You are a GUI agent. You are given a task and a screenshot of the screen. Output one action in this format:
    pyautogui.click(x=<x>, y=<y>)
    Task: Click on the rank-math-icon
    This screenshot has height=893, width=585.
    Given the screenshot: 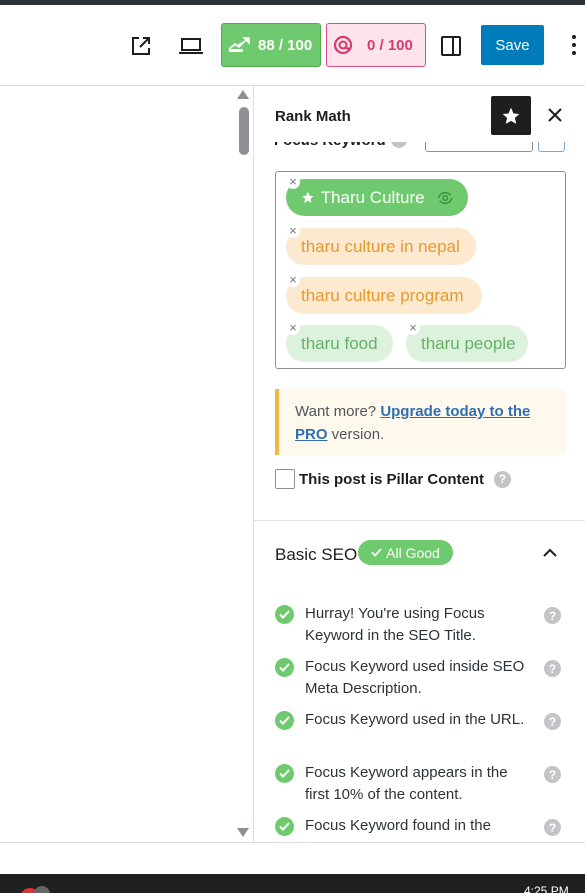 What is the action you would take?
    pyautogui.click(x=239, y=44)
    